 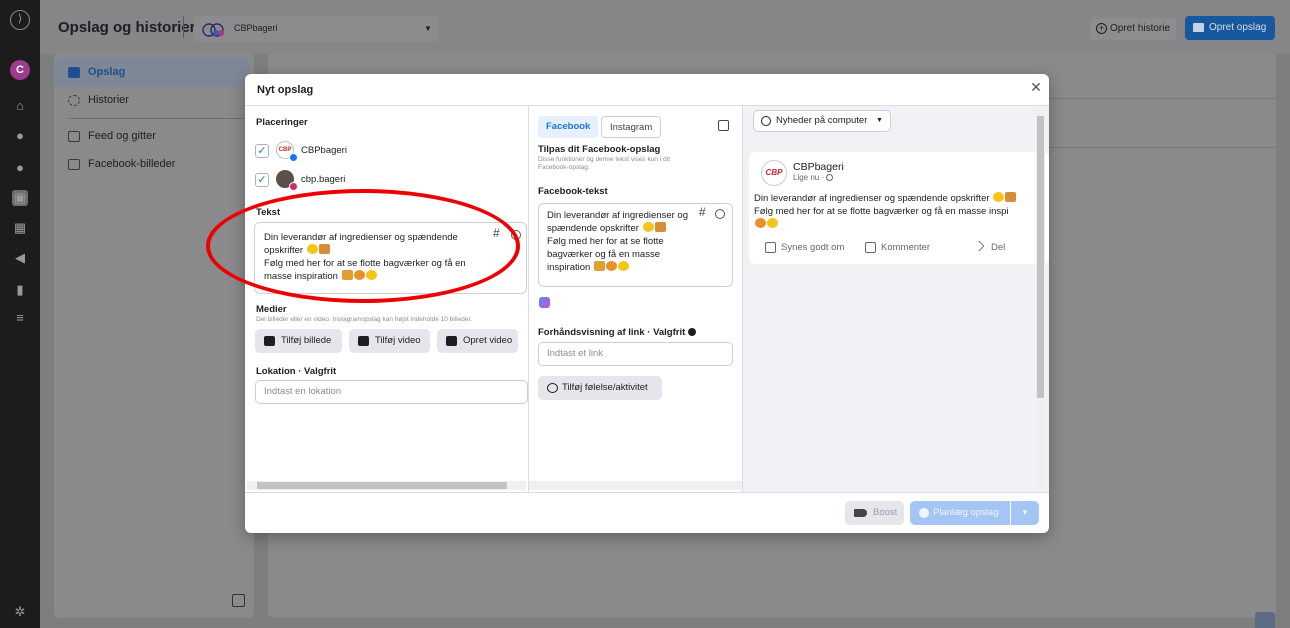 I want to click on add-photo-button: Tilføj billede, so click(x=298, y=341).